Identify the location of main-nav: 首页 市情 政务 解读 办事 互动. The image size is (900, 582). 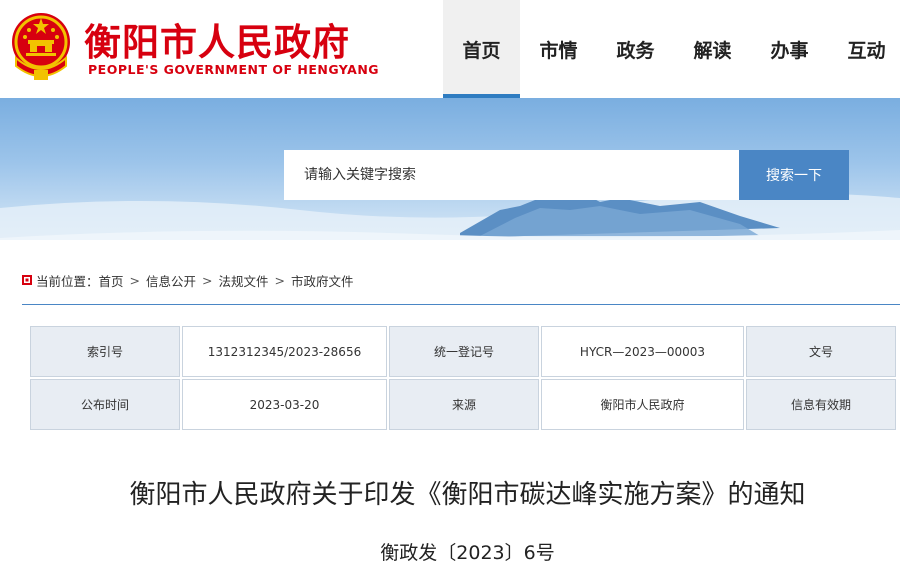
(671, 49).